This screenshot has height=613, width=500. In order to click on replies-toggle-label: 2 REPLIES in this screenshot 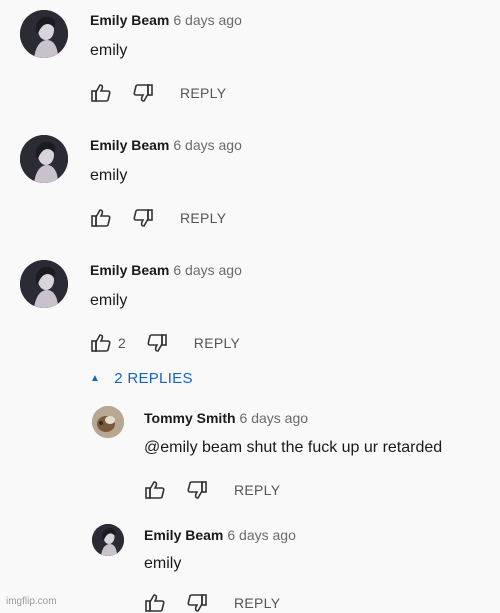, I will do `click(153, 378)`.